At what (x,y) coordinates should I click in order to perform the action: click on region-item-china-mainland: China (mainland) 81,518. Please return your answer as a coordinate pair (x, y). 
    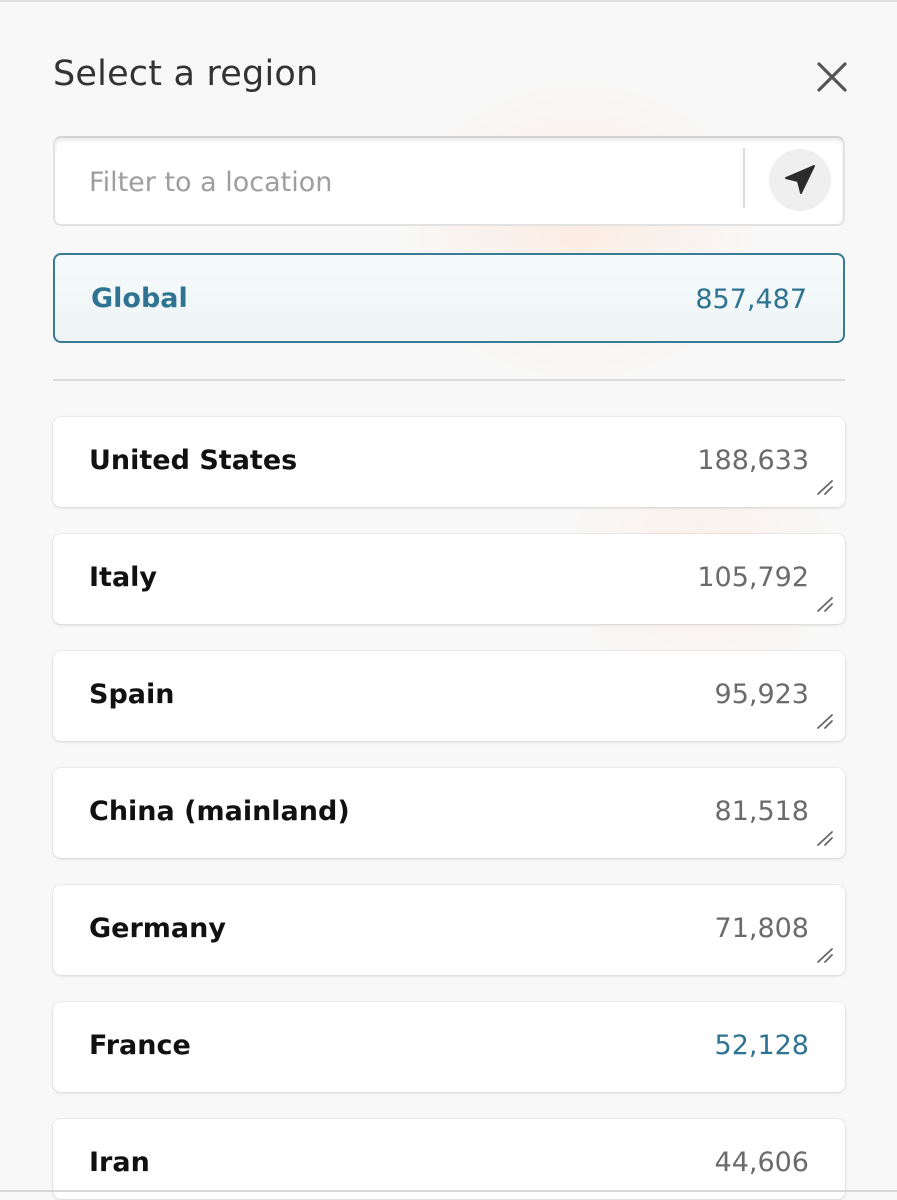
    Looking at the image, I should click on (449, 813).